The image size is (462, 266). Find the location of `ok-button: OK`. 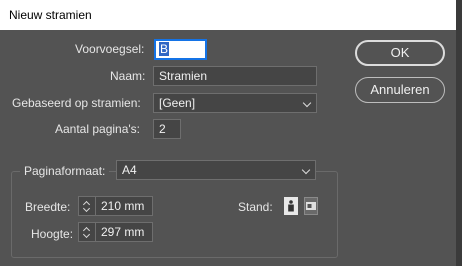

ok-button: OK is located at coordinates (400, 53).